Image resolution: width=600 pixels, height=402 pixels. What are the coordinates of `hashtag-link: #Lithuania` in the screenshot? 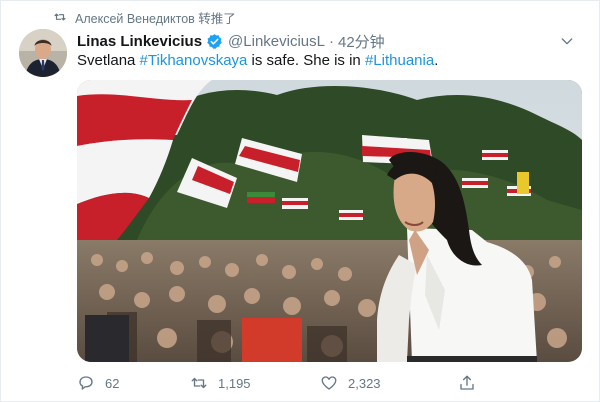 It's located at (399, 60).